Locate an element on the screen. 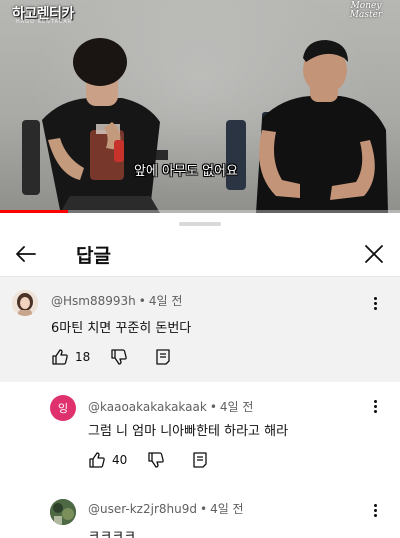  back-button is located at coordinates (26, 254).